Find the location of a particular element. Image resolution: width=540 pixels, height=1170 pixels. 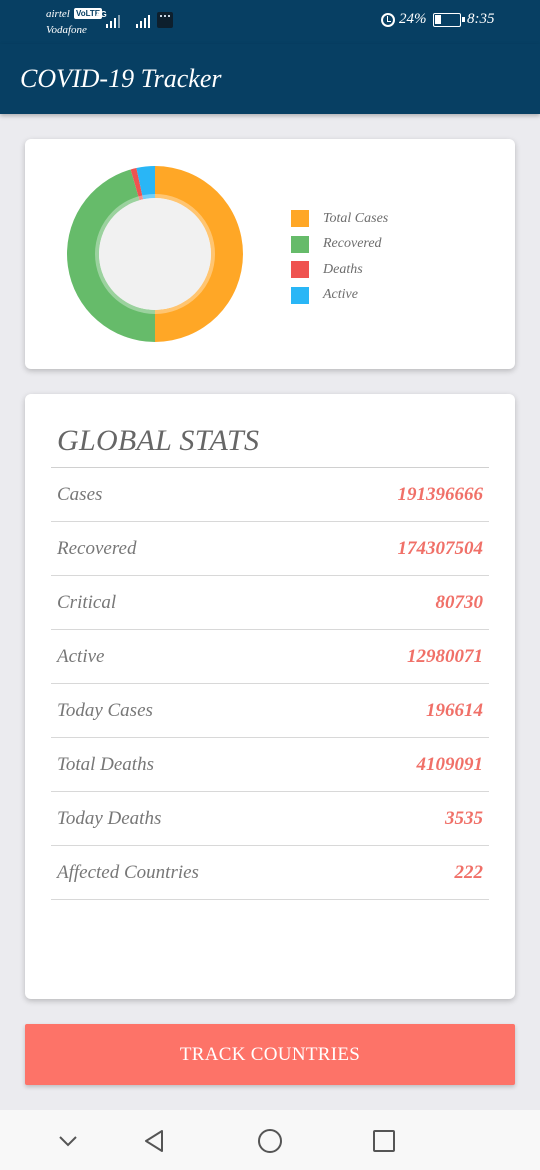

stat-value: 12980071 is located at coordinates (445, 657).